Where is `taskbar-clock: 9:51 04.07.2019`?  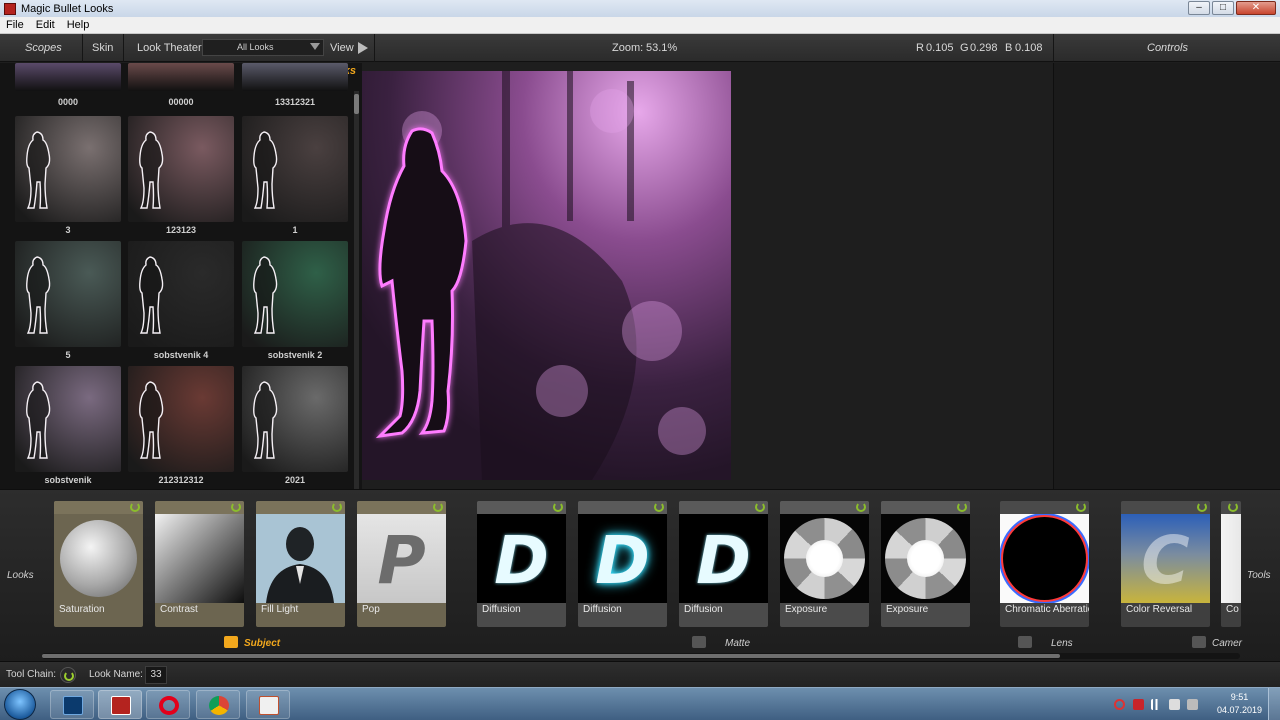 taskbar-clock: 9:51 04.07.2019 is located at coordinates (1239, 704).